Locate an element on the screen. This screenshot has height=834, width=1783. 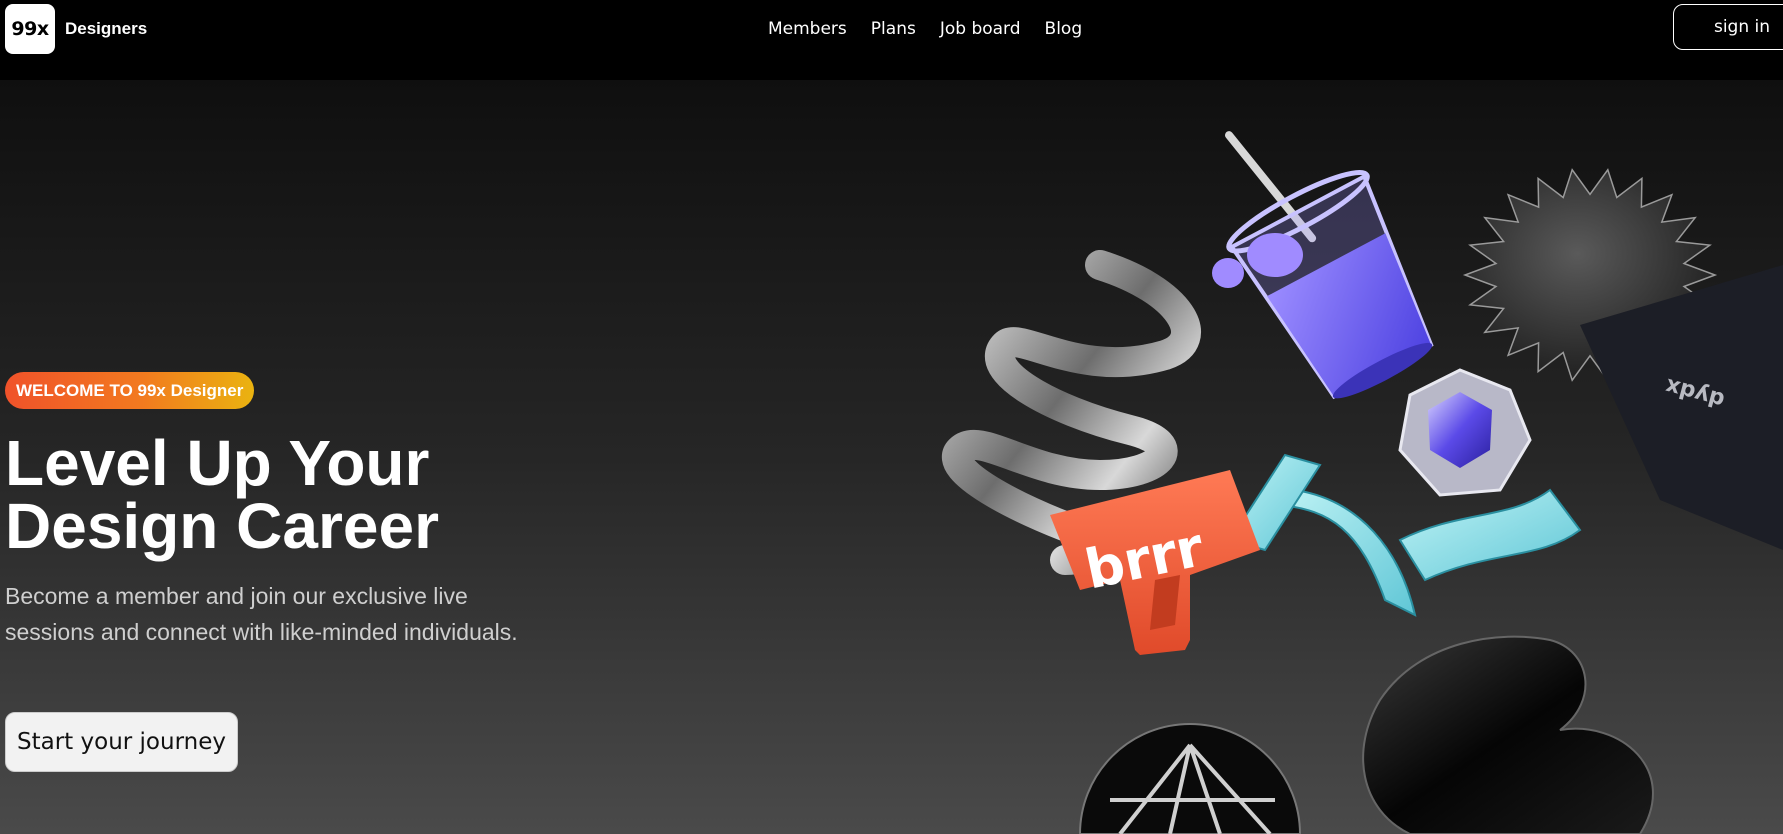
money-bill-shape is located at coordinates (1490, 535).